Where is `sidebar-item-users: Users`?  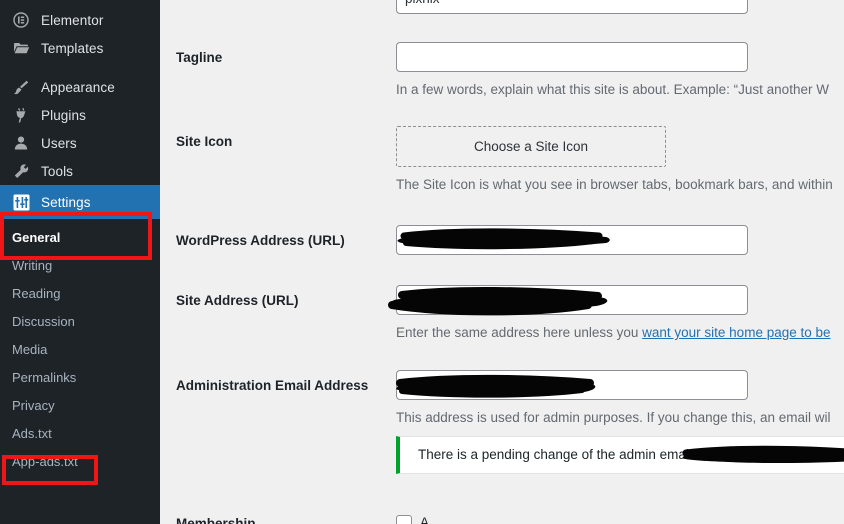
sidebar-item-users: Users is located at coordinates (80, 143).